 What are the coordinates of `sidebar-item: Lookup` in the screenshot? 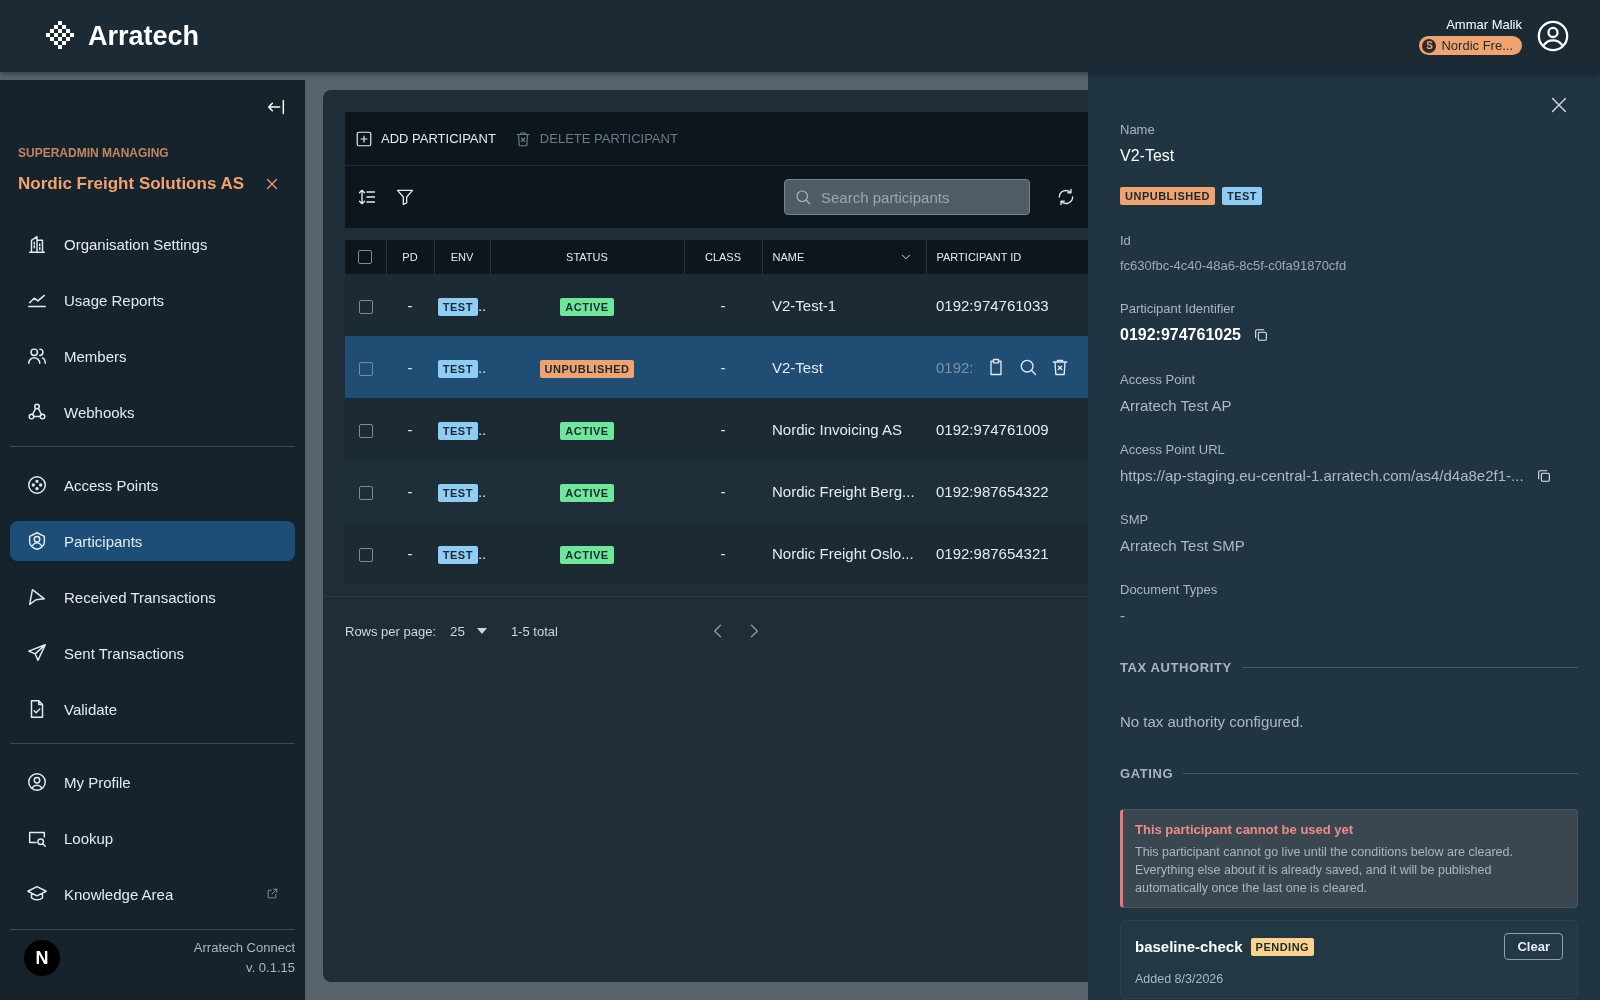 It's located at (152, 838).